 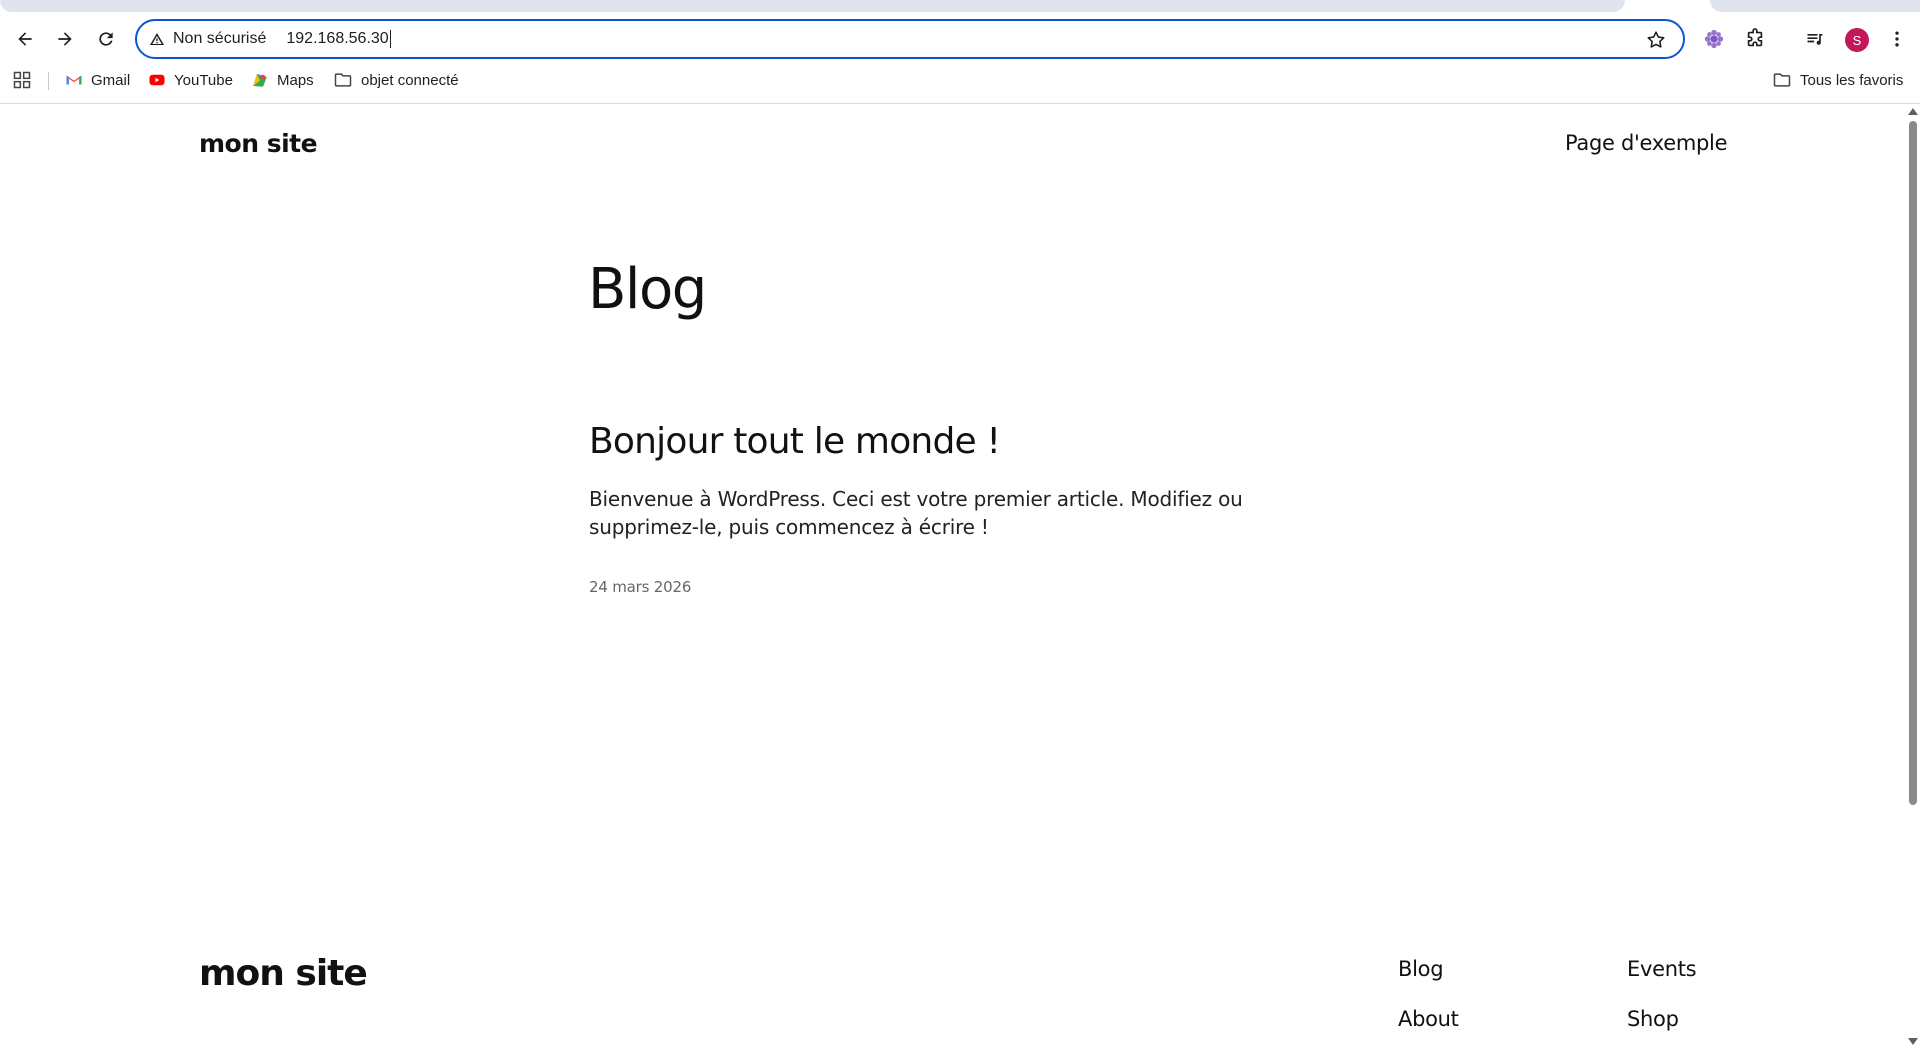 I want to click on footer-link-blog: Blog, so click(x=1421, y=969).